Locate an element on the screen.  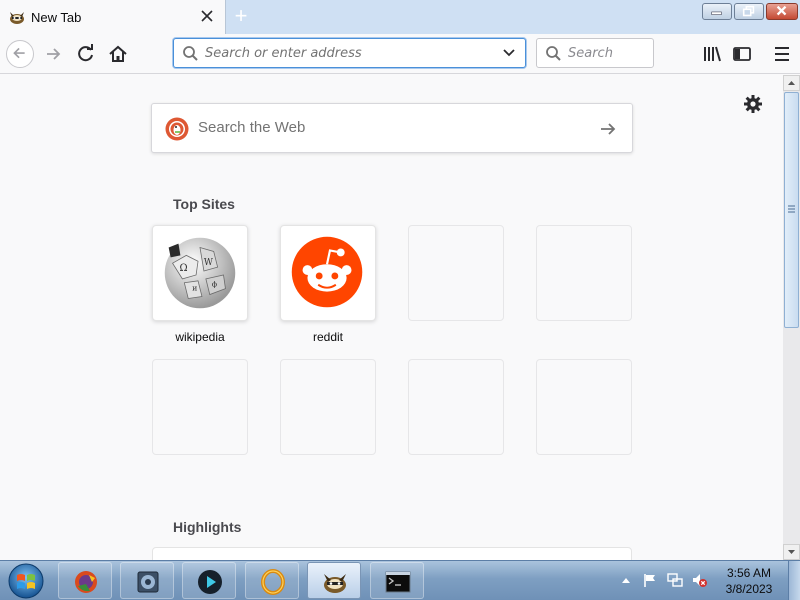
grip-icon is located at coordinates (791, 209).